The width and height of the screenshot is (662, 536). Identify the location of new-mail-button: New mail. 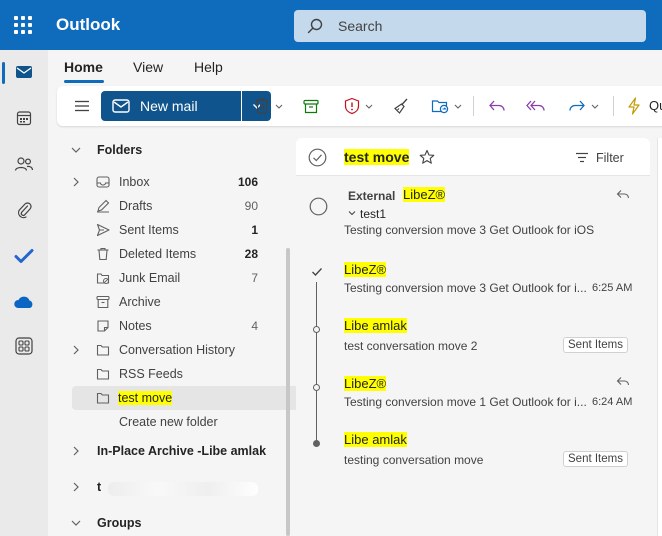
(171, 106).